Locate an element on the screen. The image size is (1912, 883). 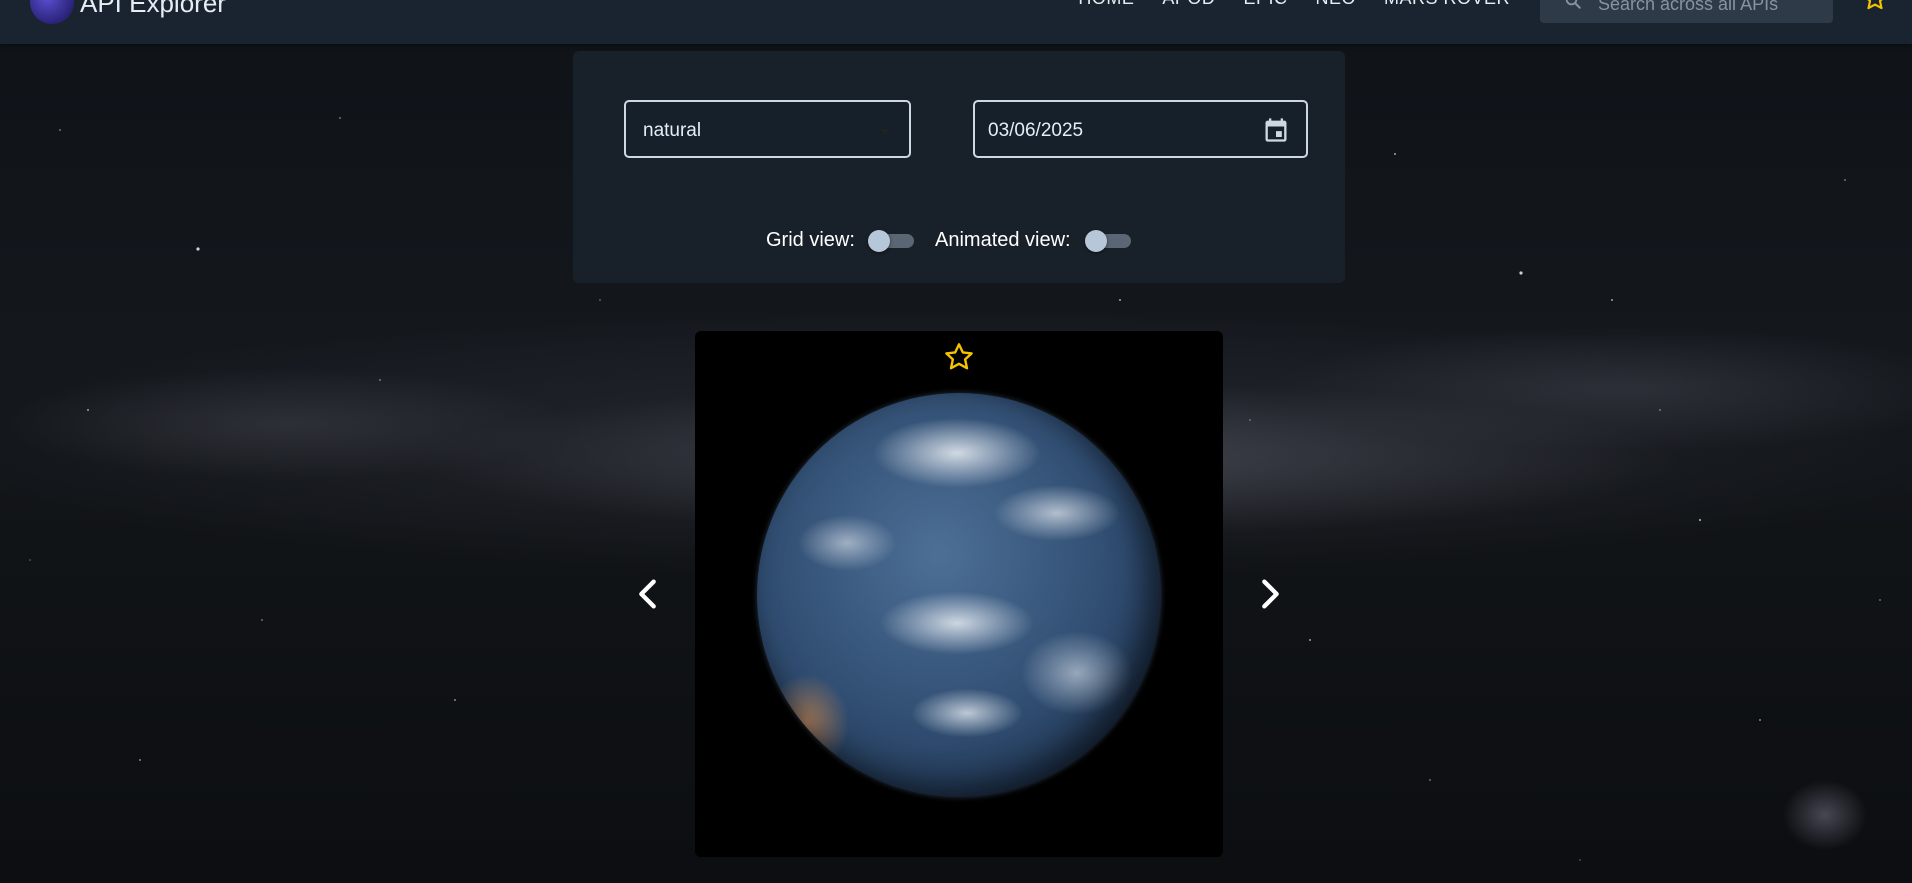
grid-view-toggle is located at coordinates (891, 241).